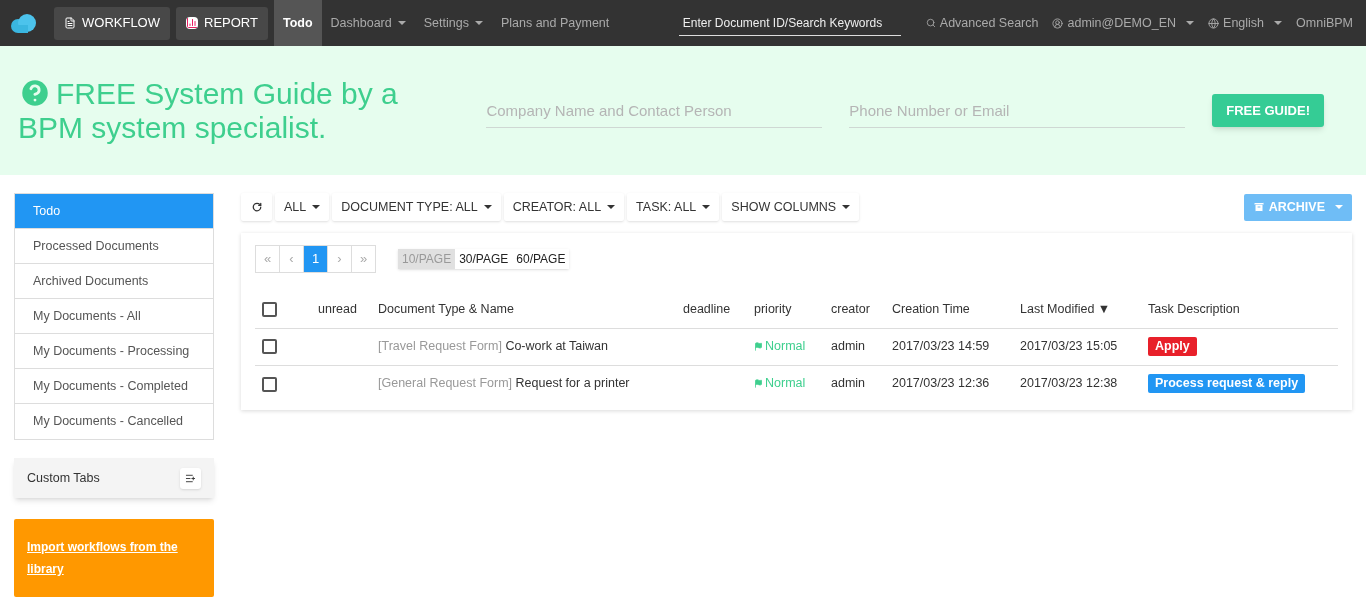 The image size is (1366, 609). I want to click on column-header: Document Type & Name, so click(446, 308).